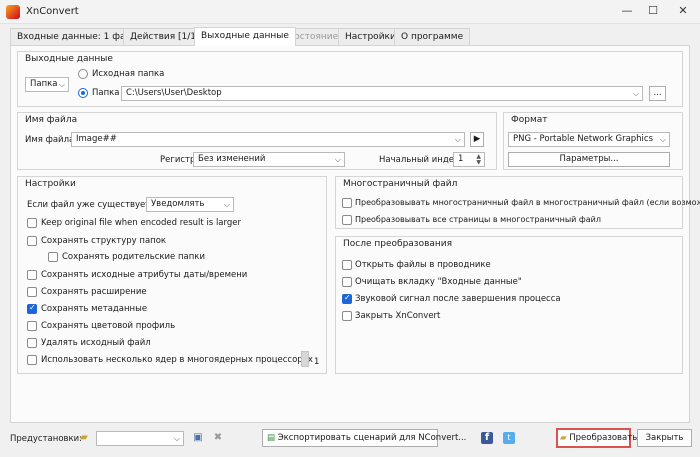 The width and height of the screenshot is (700, 457). I want to click on filename-group-title: Имя файла, so click(51, 120).